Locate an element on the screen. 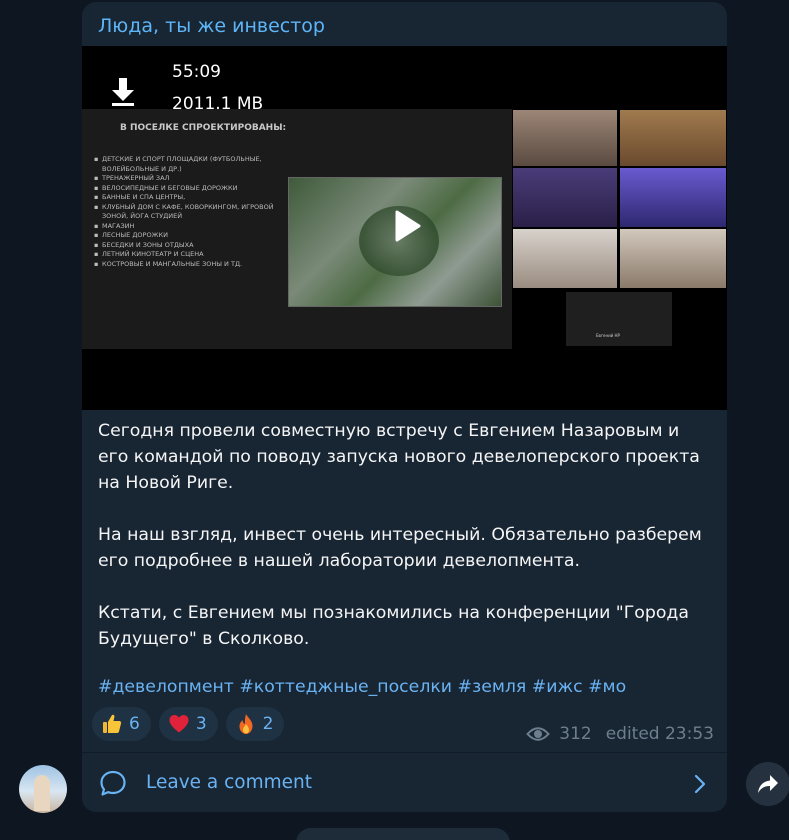 This screenshot has width=789, height=840. reactions-bar: 6 3 2 is located at coordinates (188, 724).